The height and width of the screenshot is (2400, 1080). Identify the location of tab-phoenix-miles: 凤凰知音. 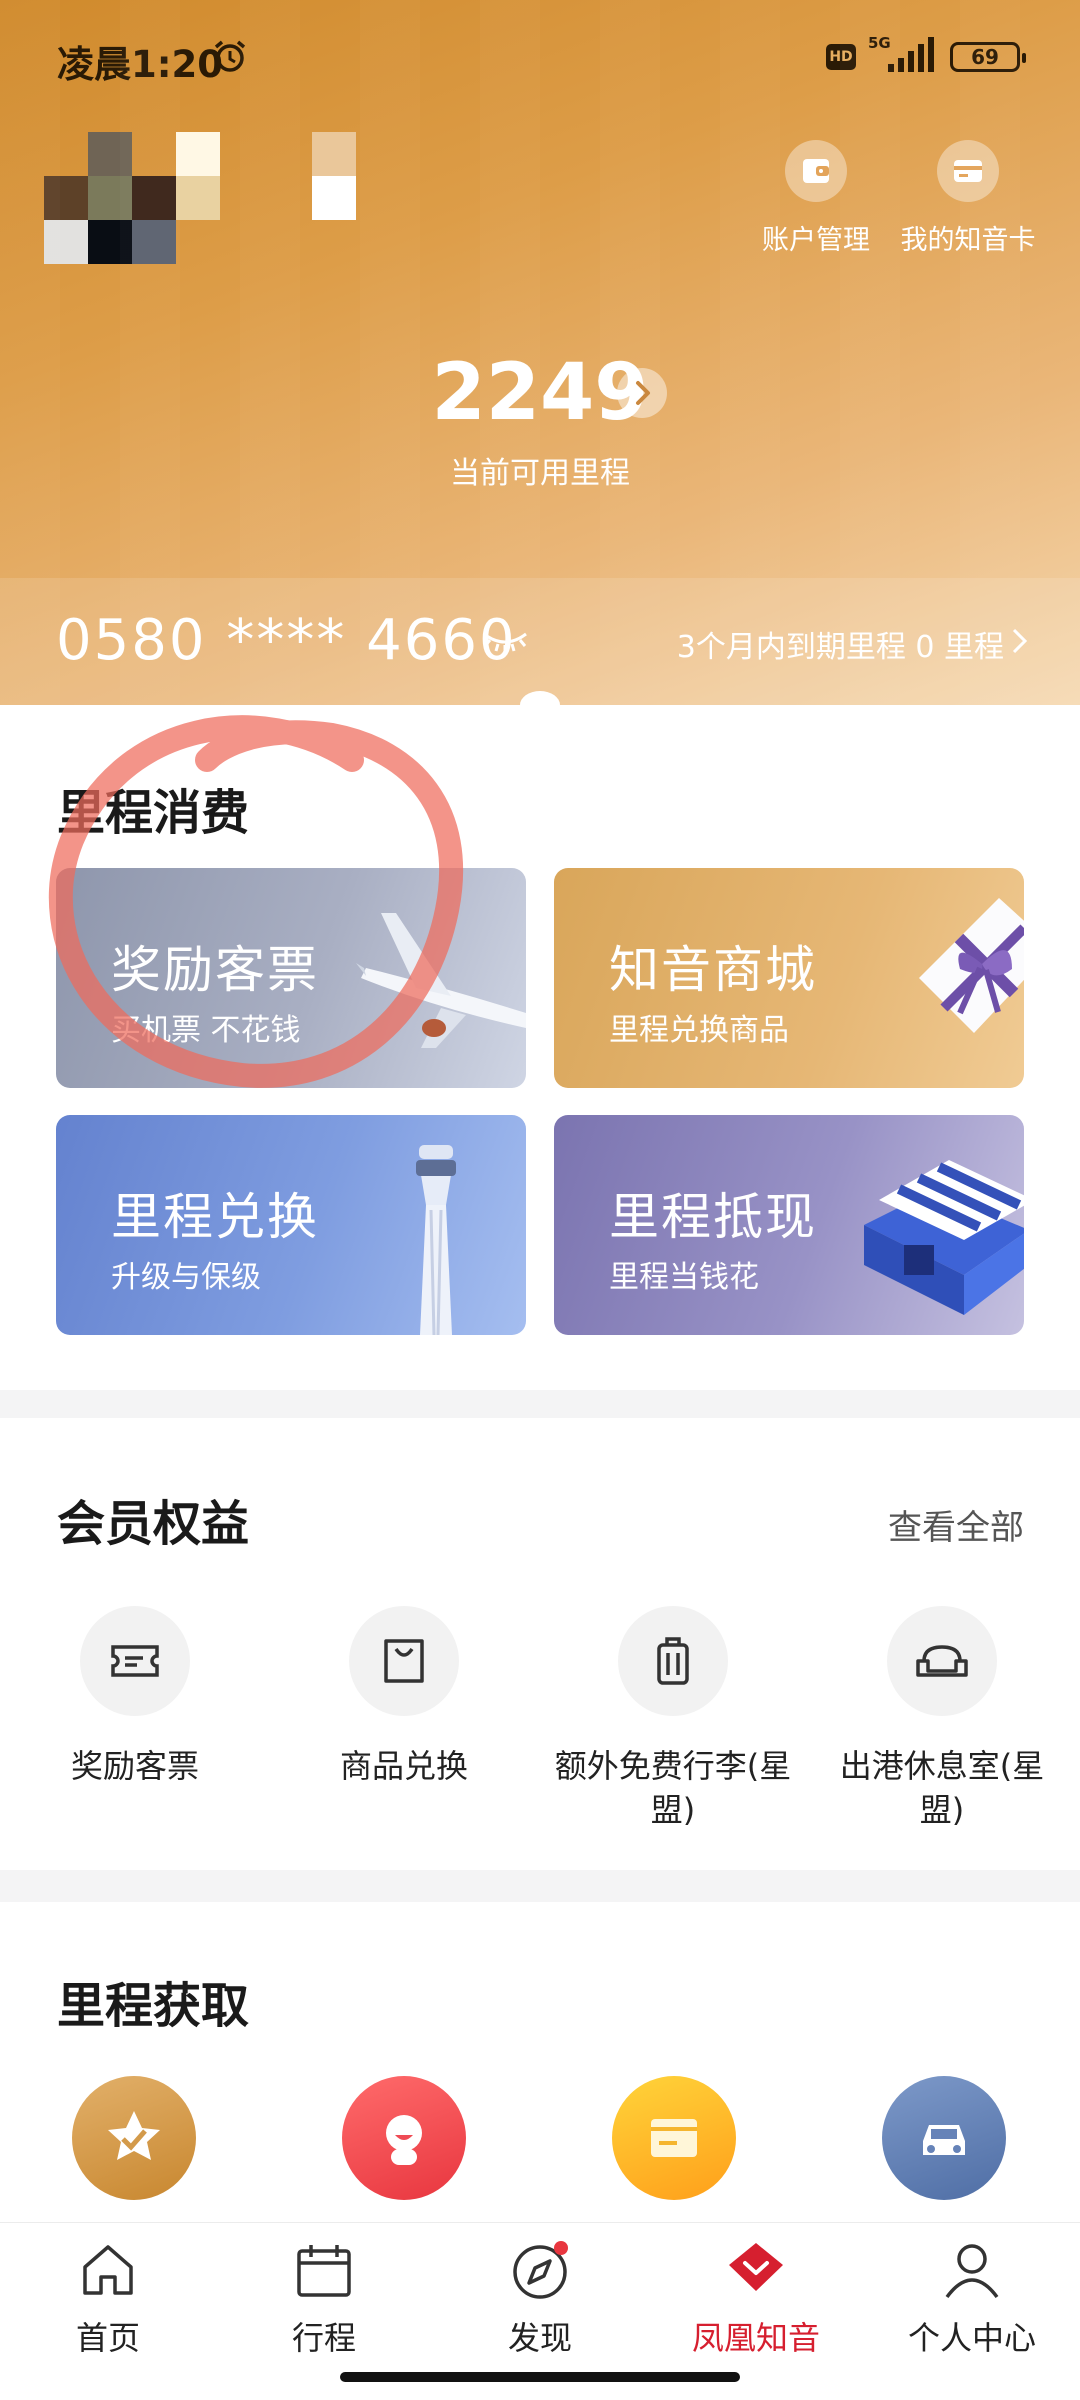
(756, 2299).